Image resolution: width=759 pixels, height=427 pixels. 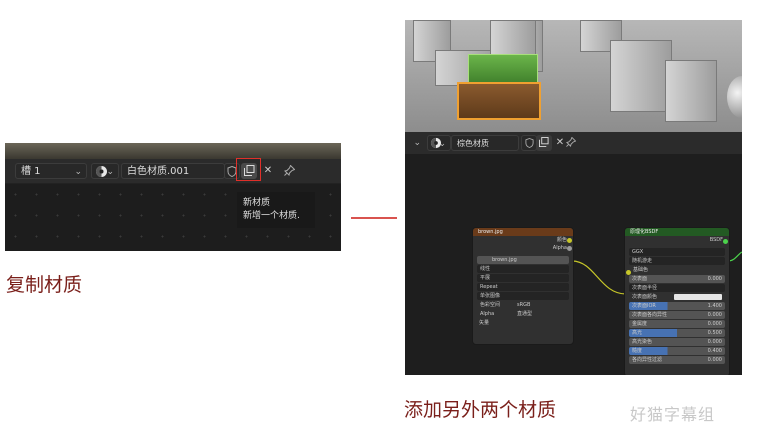 What do you see at coordinates (44, 285) in the screenshot?
I see `left-caption: 复制材质` at bounding box center [44, 285].